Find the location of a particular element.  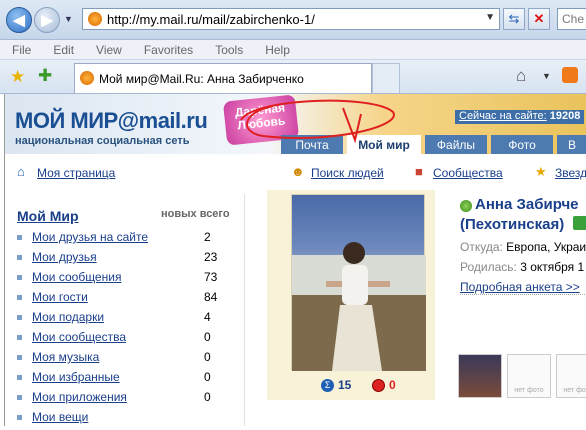

friend-thumbnail is located at coordinates (480, 376).